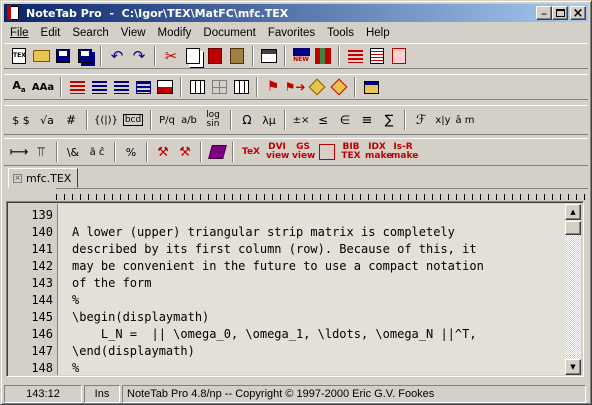 This screenshot has width=592, height=405. Describe the element at coordinates (171, 56) in the screenshot. I see `cut-button: ✂` at that location.